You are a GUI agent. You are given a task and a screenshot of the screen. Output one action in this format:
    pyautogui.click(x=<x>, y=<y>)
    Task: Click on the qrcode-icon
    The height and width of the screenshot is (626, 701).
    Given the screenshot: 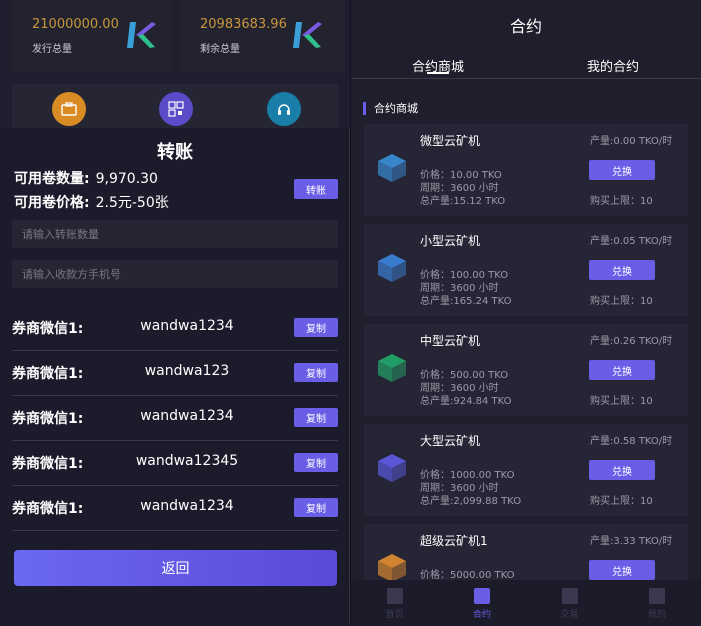 What is the action you would take?
    pyautogui.click(x=176, y=109)
    